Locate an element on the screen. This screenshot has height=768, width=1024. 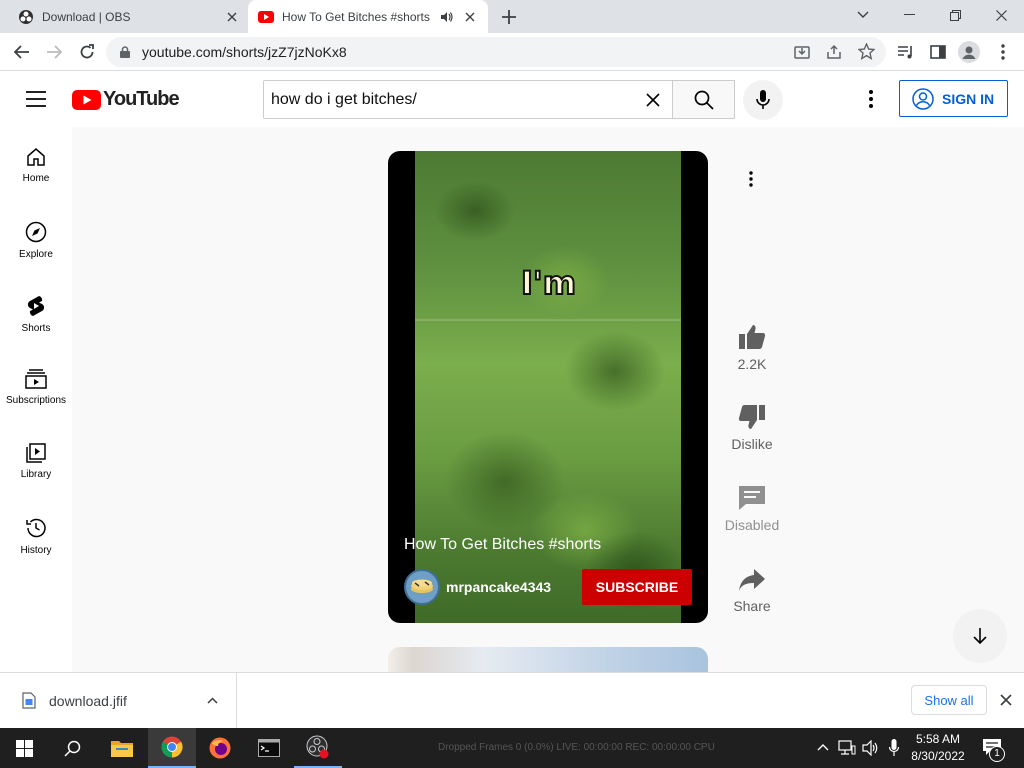
guide-item-label: Library is located at coordinates (36, 474).